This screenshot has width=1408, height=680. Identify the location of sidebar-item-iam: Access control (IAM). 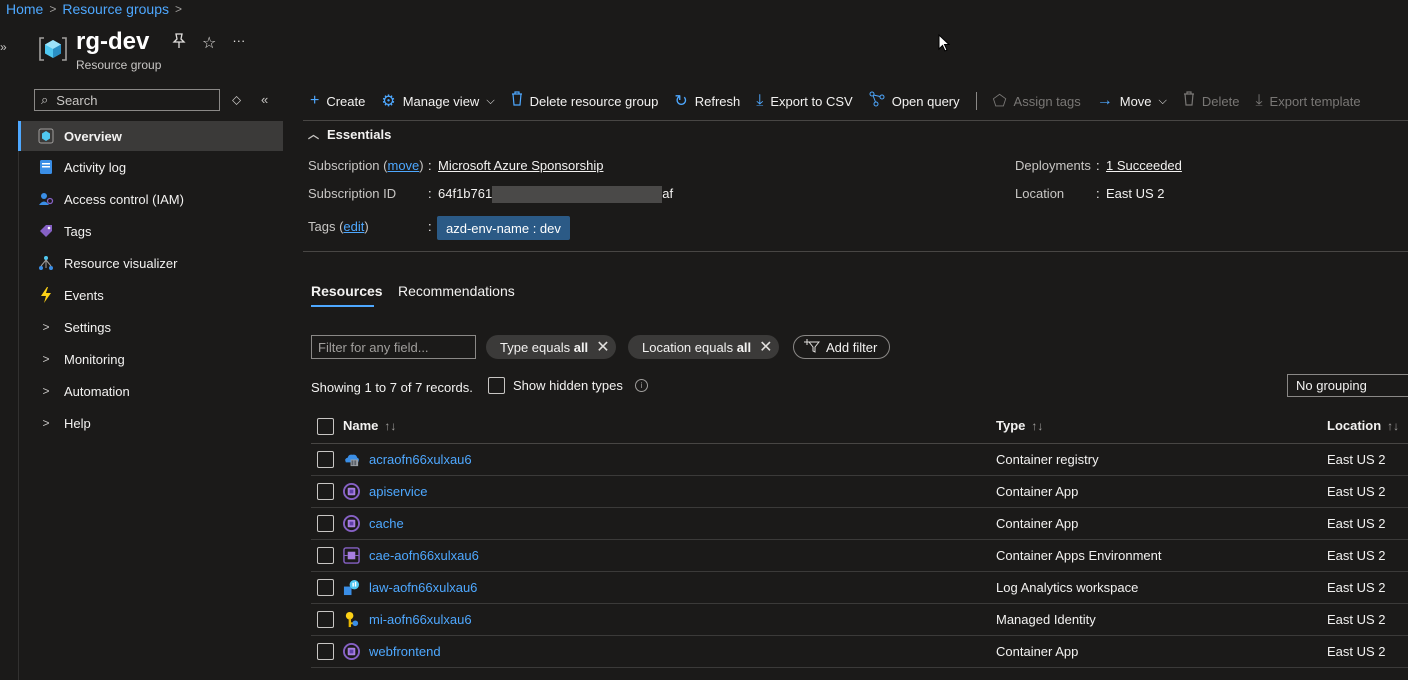
(150, 199).